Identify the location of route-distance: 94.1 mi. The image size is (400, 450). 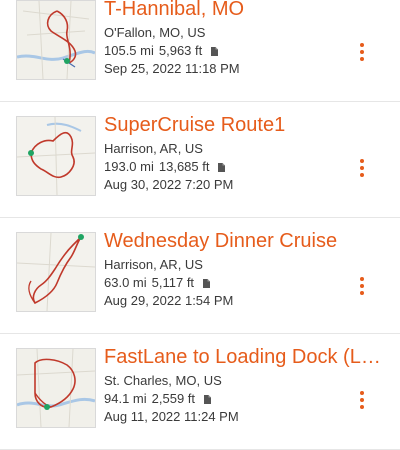
(125, 398).